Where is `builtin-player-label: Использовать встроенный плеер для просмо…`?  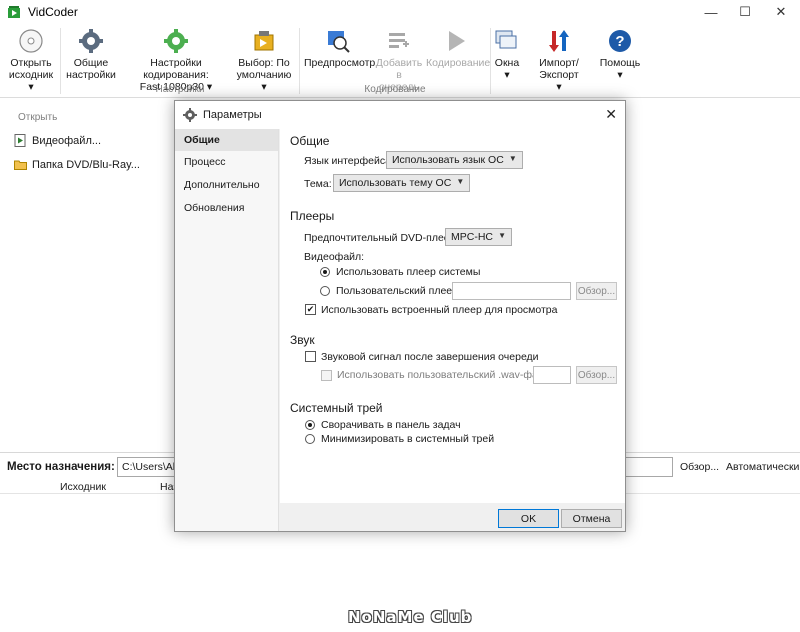
builtin-player-label: Использовать встроенный плеер для просмо… is located at coordinates (439, 310).